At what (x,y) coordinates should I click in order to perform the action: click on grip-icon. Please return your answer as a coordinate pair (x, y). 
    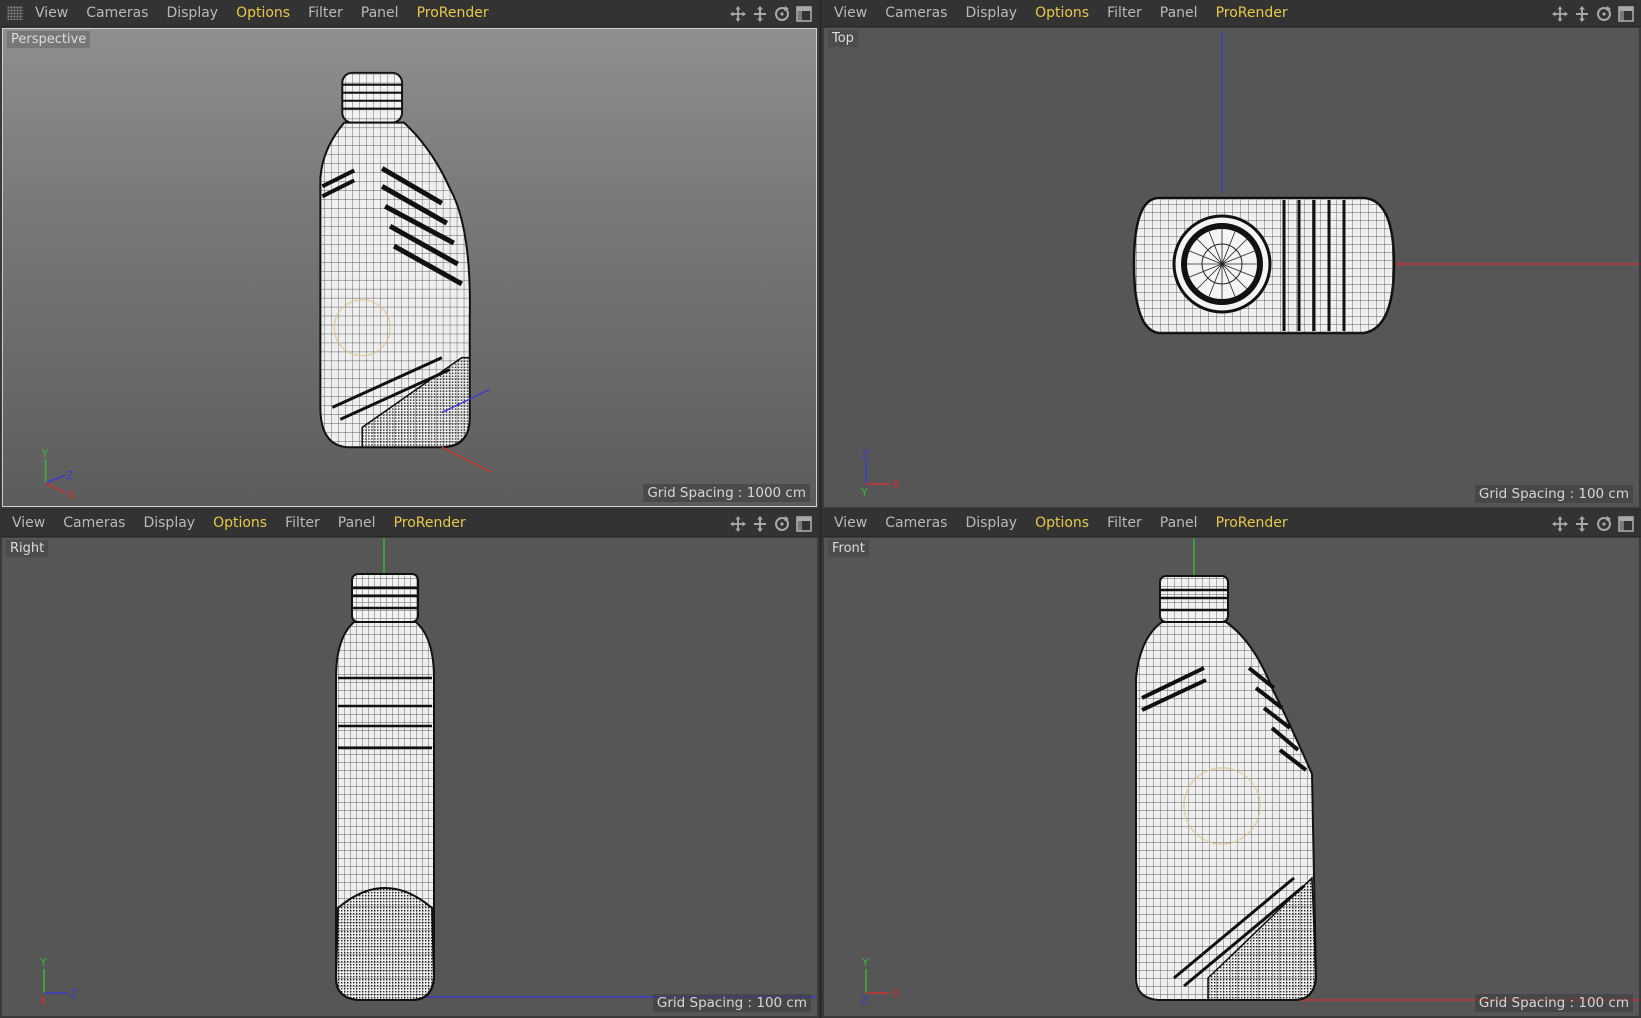
    Looking at the image, I should click on (15, 13).